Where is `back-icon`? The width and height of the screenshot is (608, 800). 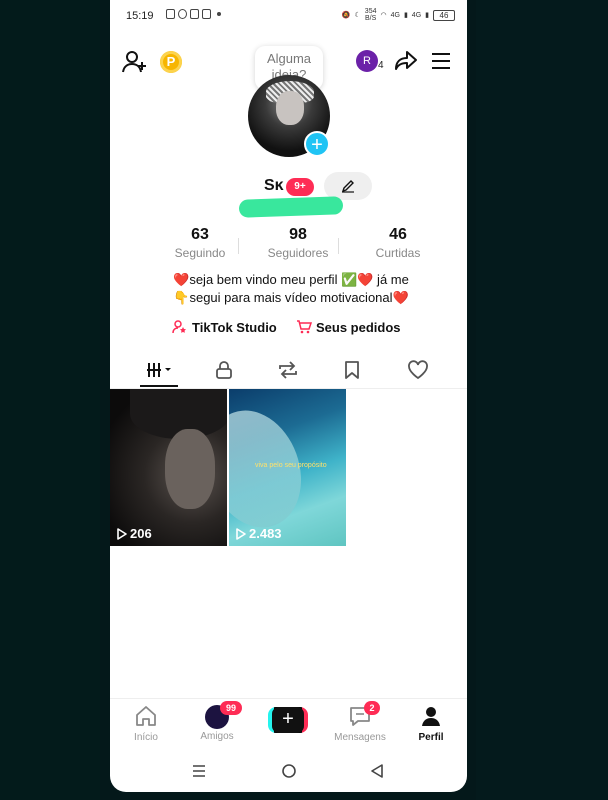
back-icon is located at coordinates (377, 771).